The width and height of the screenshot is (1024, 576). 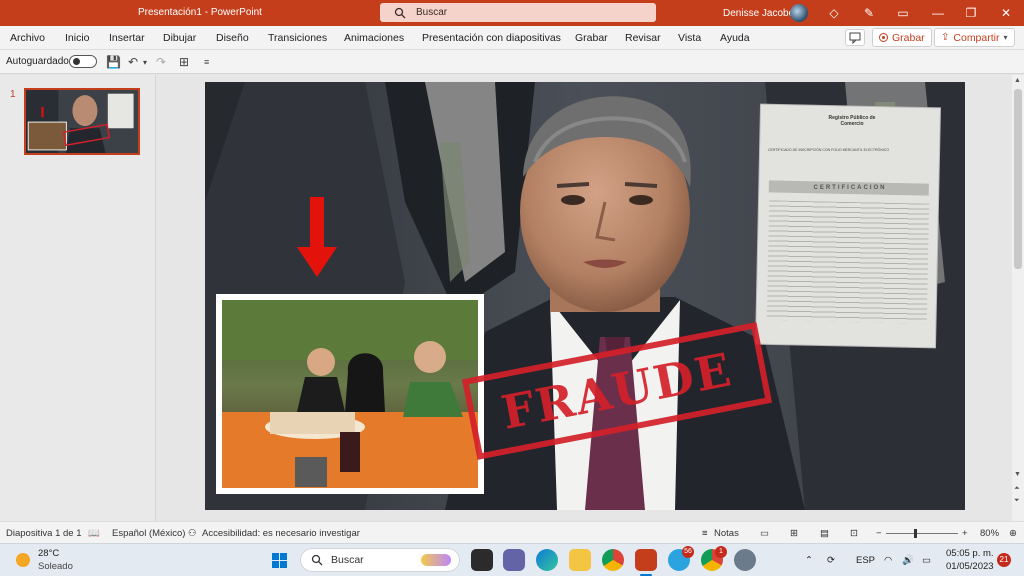 What do you see at coordinates (55, 566) in the screenshot?
I see `weather-description: Soleado` at bounding box center [55, 566].